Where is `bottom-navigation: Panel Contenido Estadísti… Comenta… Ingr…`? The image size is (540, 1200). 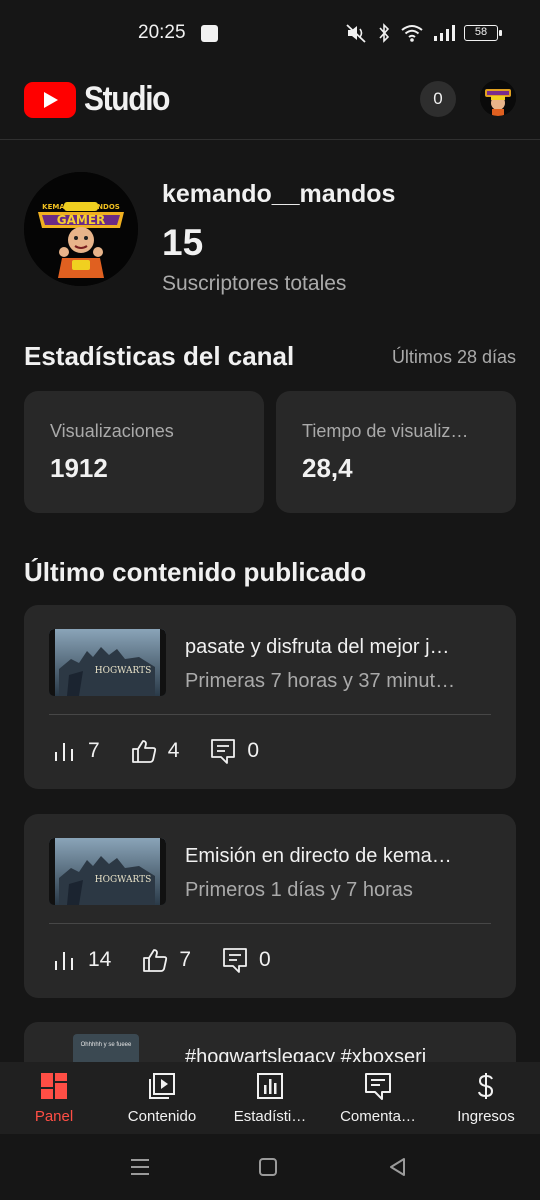 bottom-navigation: Panel Contenido Estadísti… Comenta… Ingr… is located at coordinates (270, 1098).